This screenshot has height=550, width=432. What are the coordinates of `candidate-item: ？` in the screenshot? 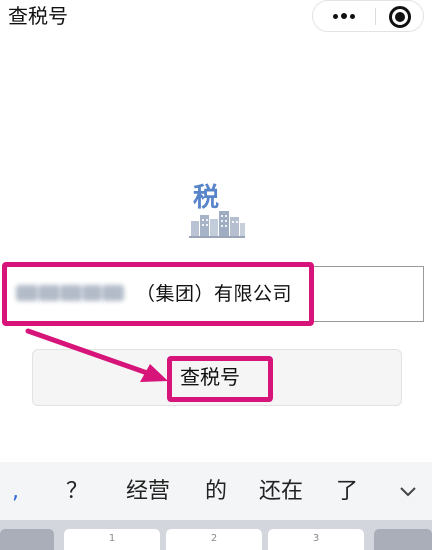 It's located at (77, 492).